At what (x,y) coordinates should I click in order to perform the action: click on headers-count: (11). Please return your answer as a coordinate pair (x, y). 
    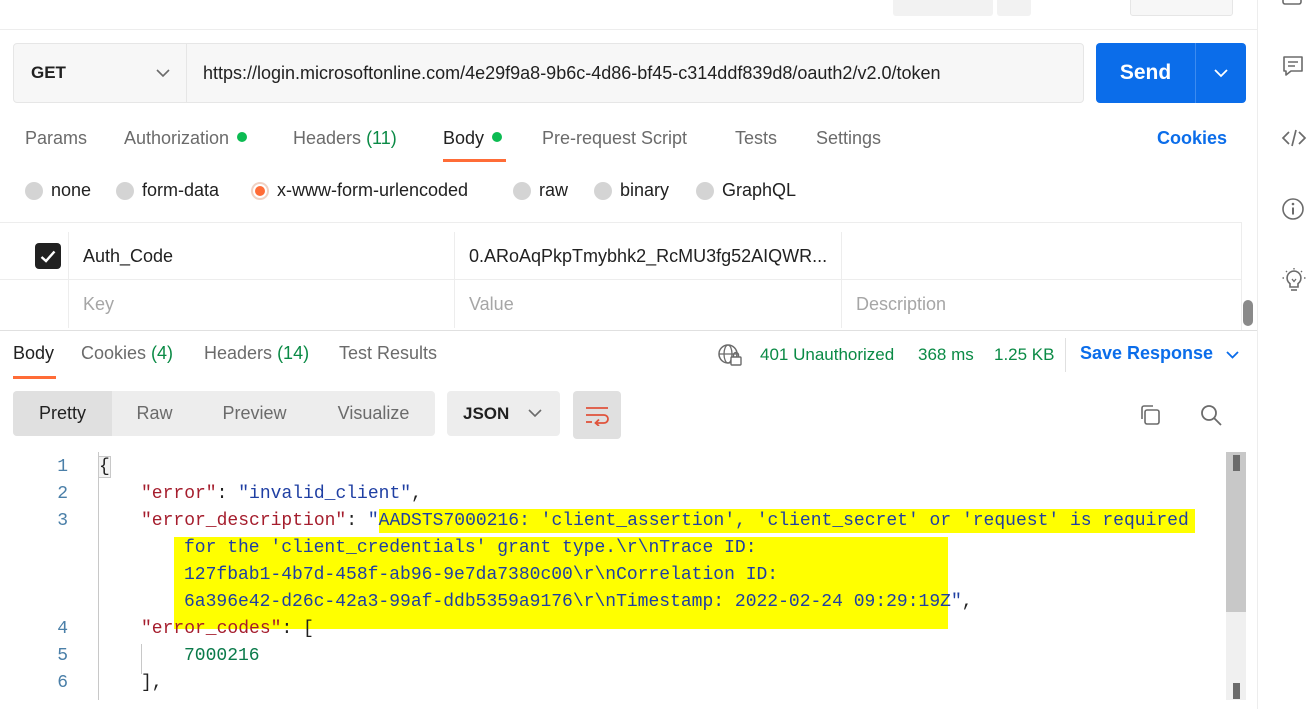
    Looking at the image, I should click on (381, 138).